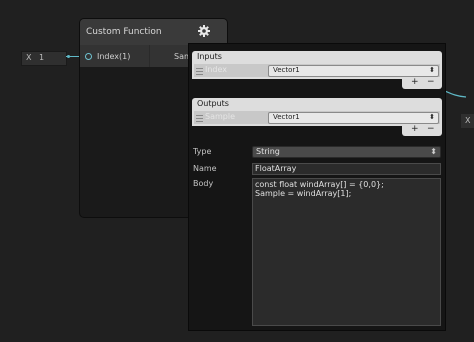 Image resolution: width=474 pixels, height=342 pixels. I want to click on name-value: FloatArray, so click(276, 168).